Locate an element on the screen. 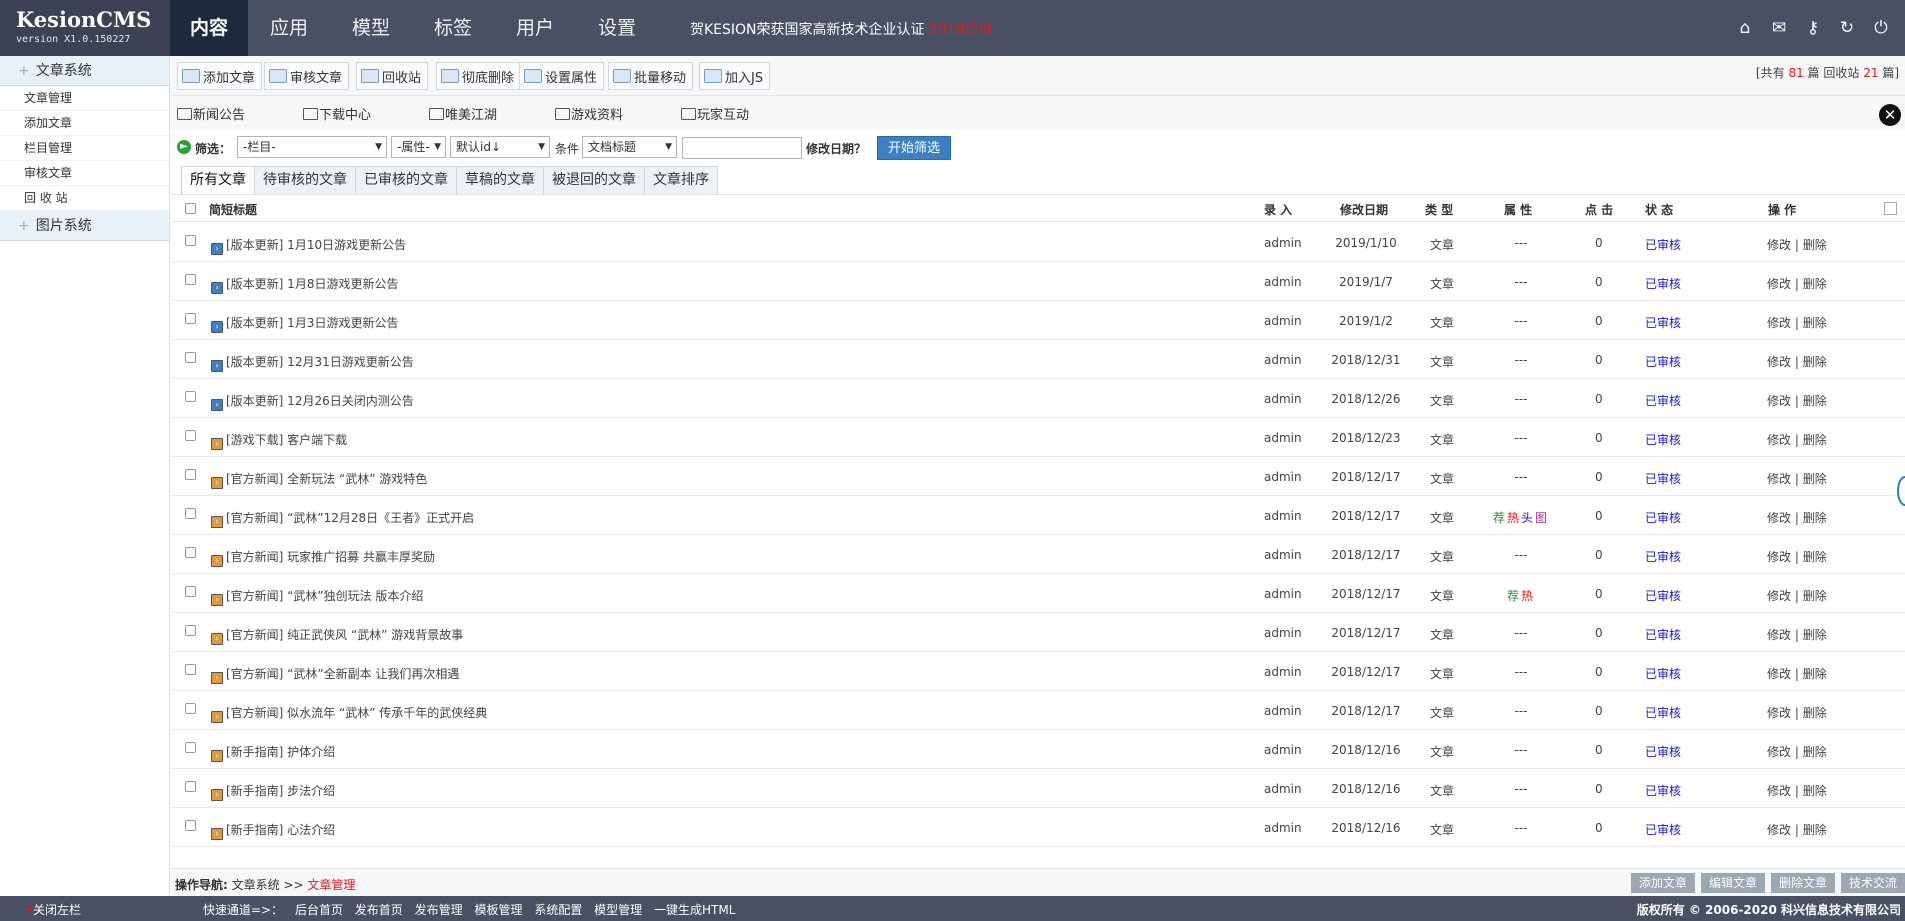 The width and height of the screenshot is (1905, 921). nav-settings: 设置 is located at coordinates (617, 28).